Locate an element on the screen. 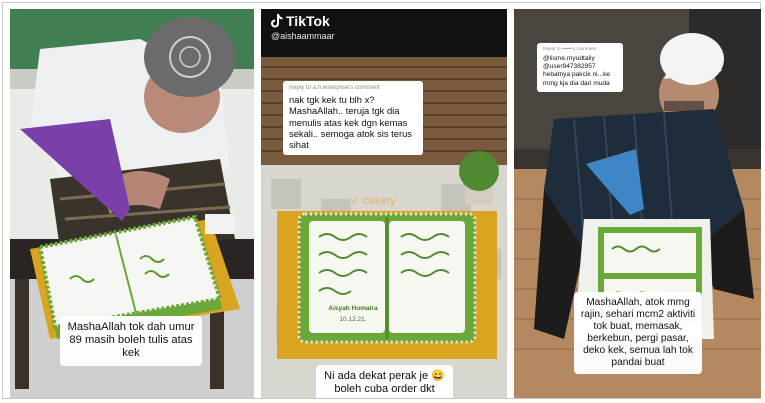 The height and width of the screenshot is (403, 765). cake-date-writing: 10.12.21. is located at coordinates (353, 319).